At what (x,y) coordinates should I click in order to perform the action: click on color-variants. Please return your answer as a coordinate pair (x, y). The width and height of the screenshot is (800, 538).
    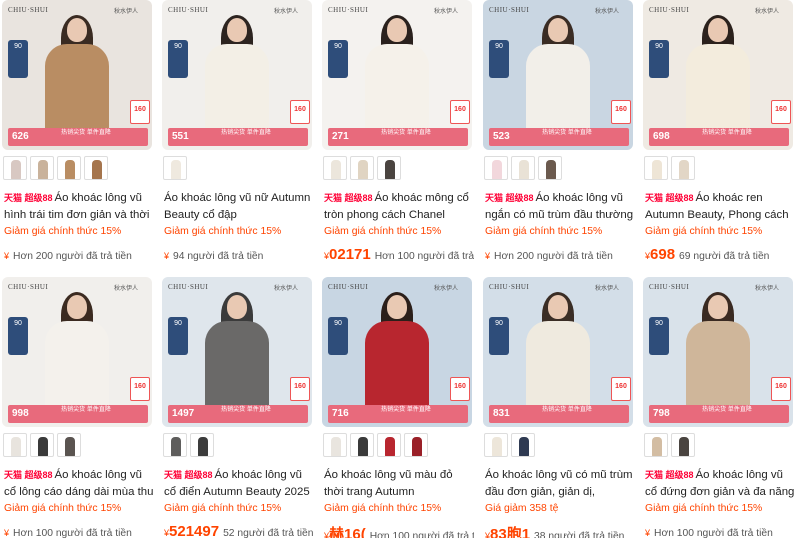
    Looking at the image, I should click on (362, 169).